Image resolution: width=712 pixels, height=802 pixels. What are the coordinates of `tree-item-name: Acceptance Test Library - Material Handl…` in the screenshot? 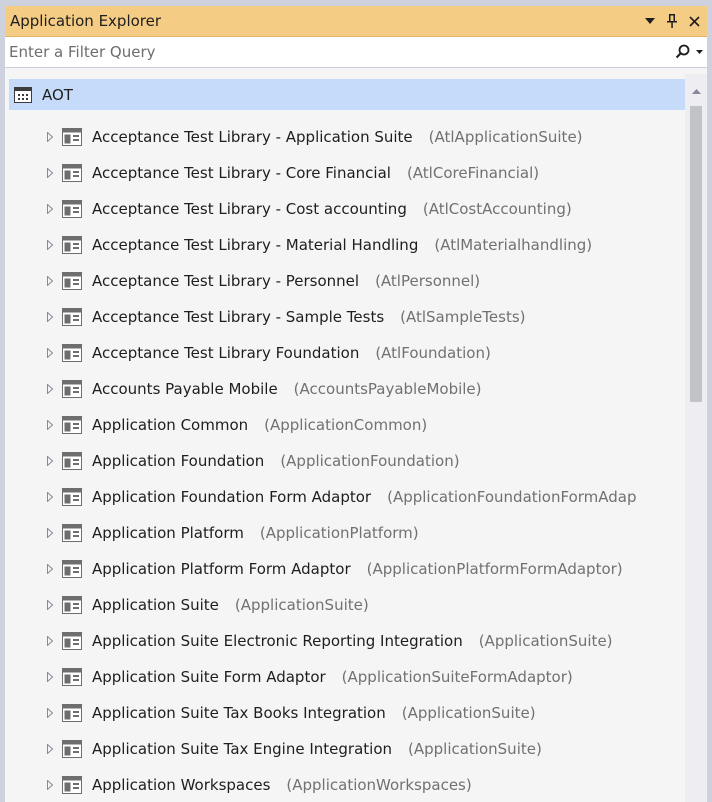 It's located at (255, 245).